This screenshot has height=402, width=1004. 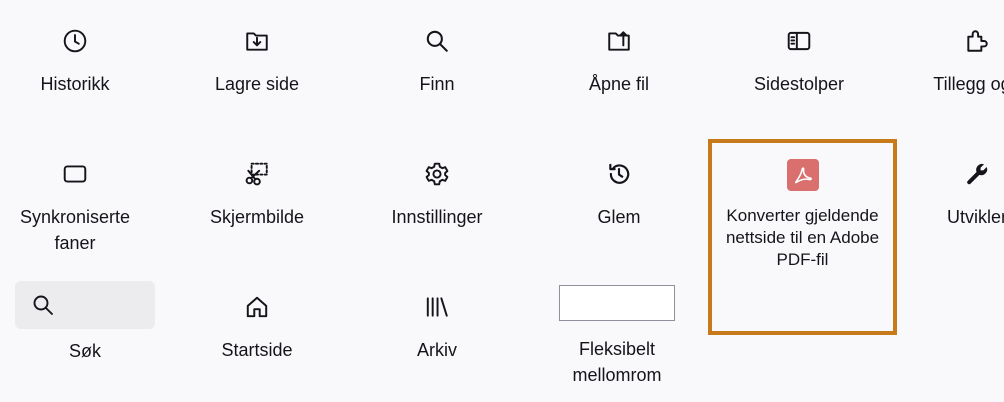 I want to click on find-label: Finn, so click(x=437, y=84).